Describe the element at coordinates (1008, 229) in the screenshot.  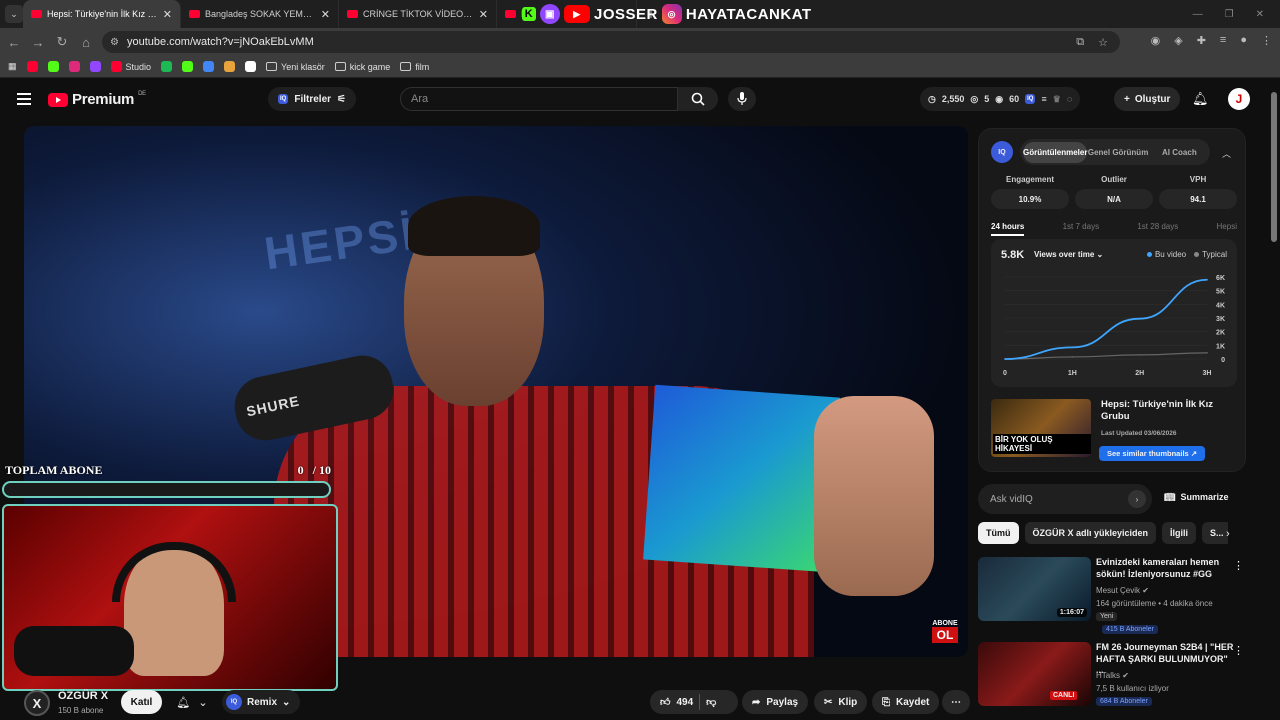
I see `period-24h: 24 hours` at that location.